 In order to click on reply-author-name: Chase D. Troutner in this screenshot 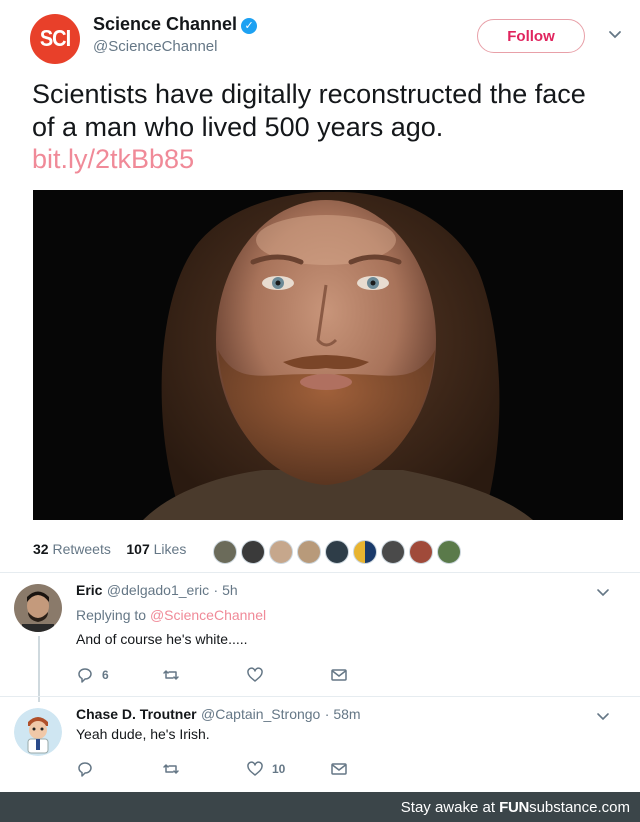, I will do `click(136, 714)`.